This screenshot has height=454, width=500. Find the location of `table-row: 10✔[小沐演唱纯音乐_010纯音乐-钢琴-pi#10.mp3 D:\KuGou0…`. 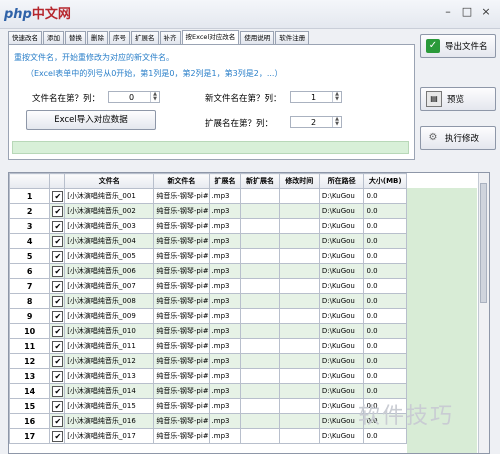

table-row: 10✔[小沐演唱纯音乐_010纯音乐-钢琴-pi#10.mp3 D:\KuGou0… is located at coordinates (208, 331).